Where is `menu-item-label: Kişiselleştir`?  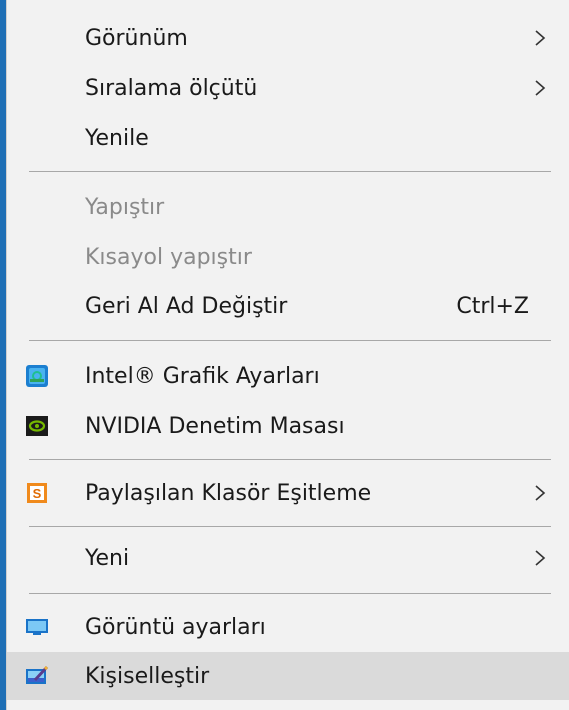 menu-item-label: Kişiselleştir is located at coordinates (147, 676).